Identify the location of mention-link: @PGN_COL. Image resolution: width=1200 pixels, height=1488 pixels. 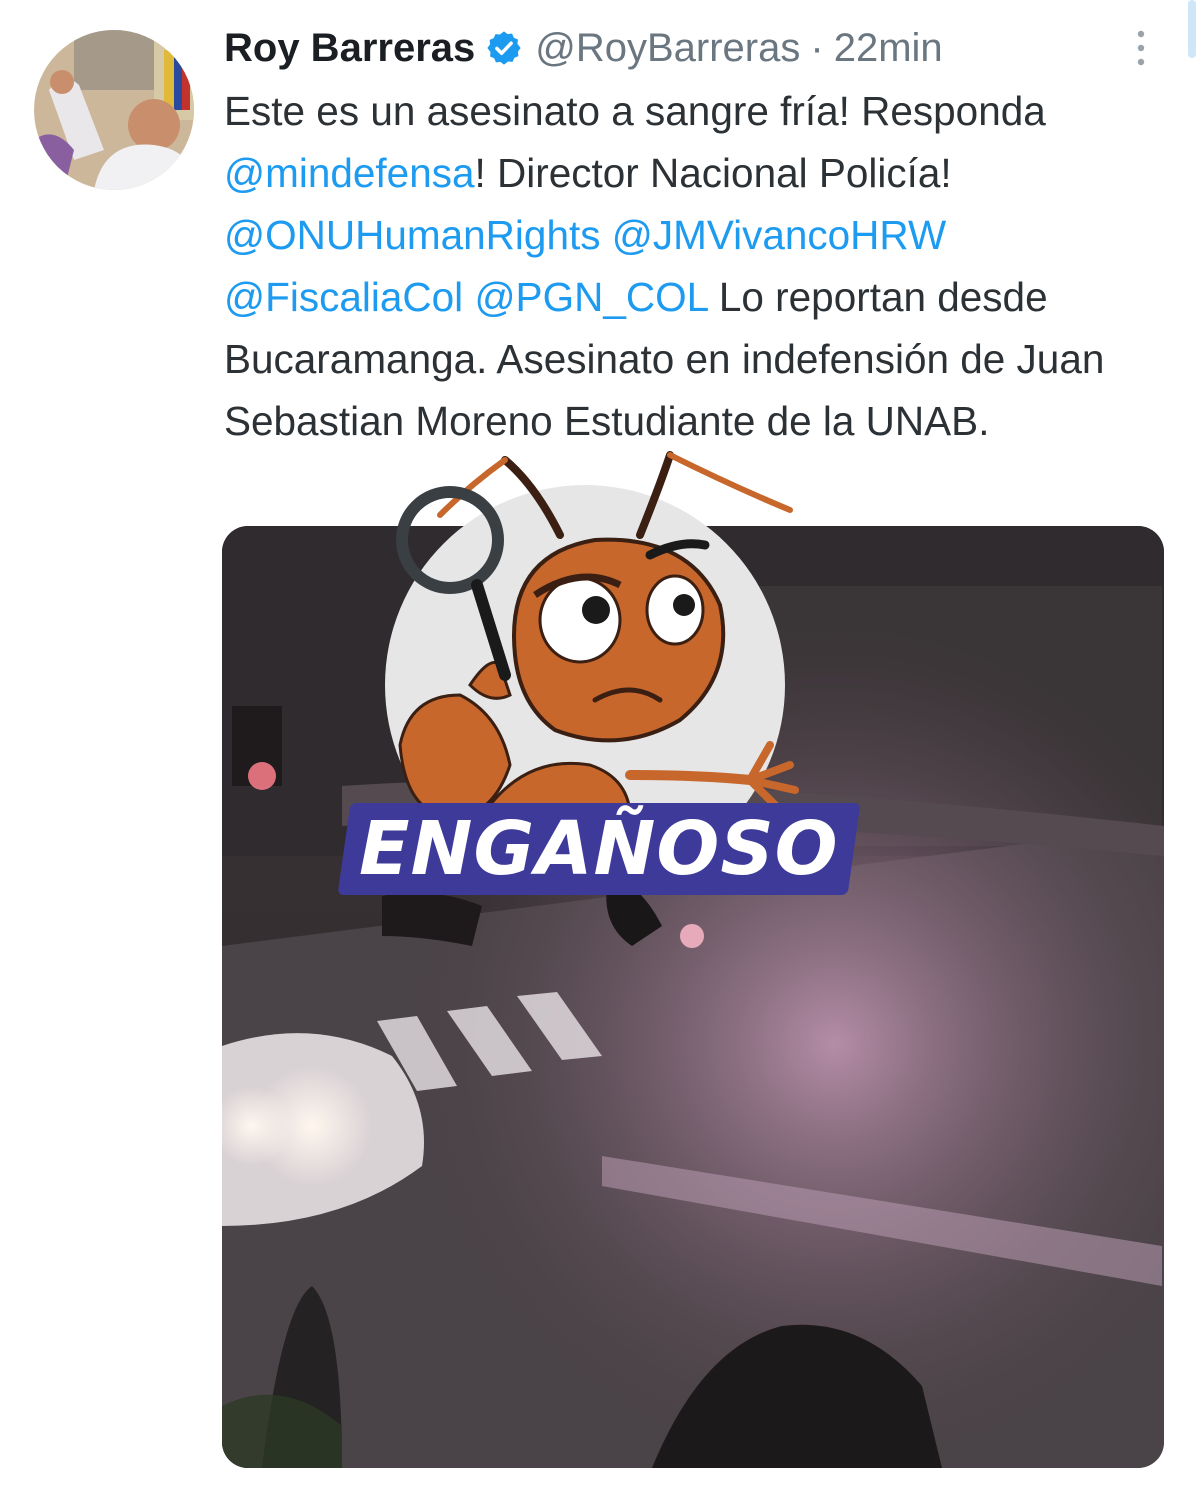
(590, 297).